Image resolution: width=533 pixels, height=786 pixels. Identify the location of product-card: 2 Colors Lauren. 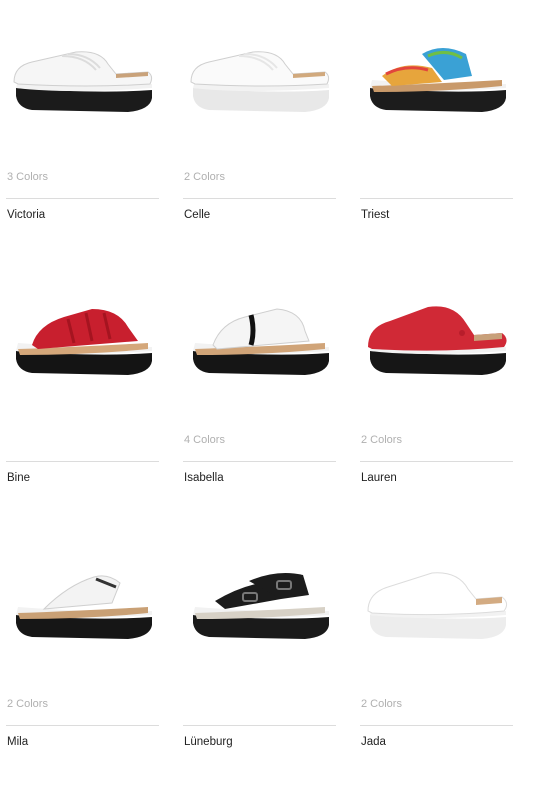
(436, 397).